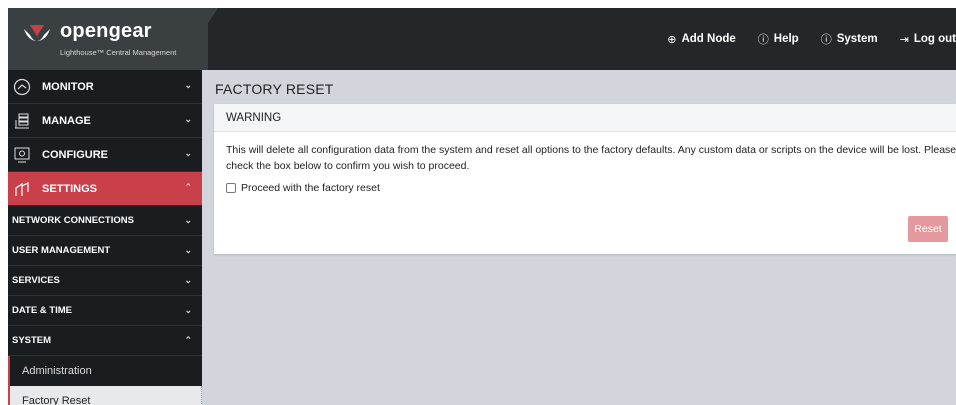 The height and width of the screenshot is (405, 956). Describe the element at coordinates (22, 189) in the screenshot. I see `settings-icon` at that location.